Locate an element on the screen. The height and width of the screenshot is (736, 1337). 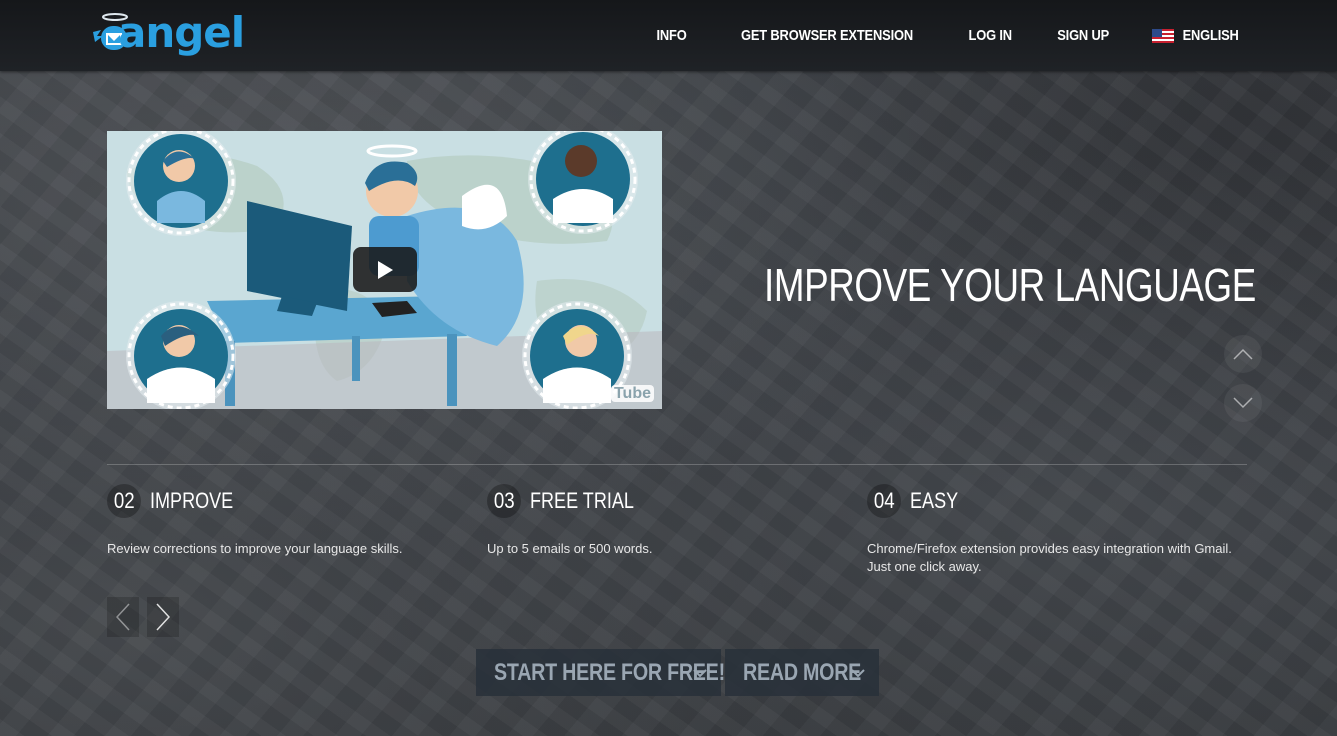
chevron-left-icon is located at coordinates (123, 617).